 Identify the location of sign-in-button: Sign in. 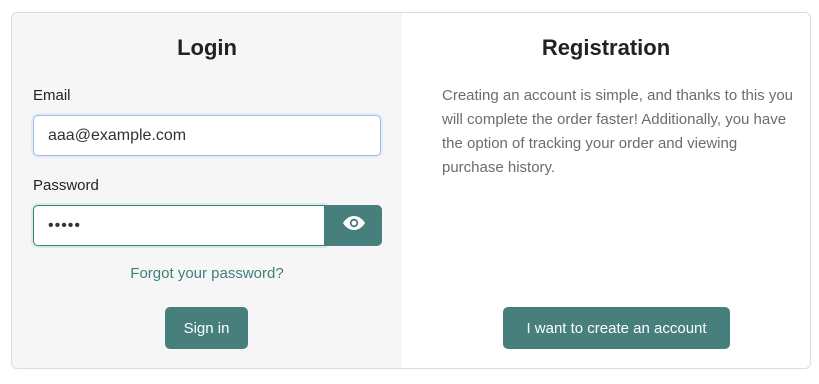
(206, 328).